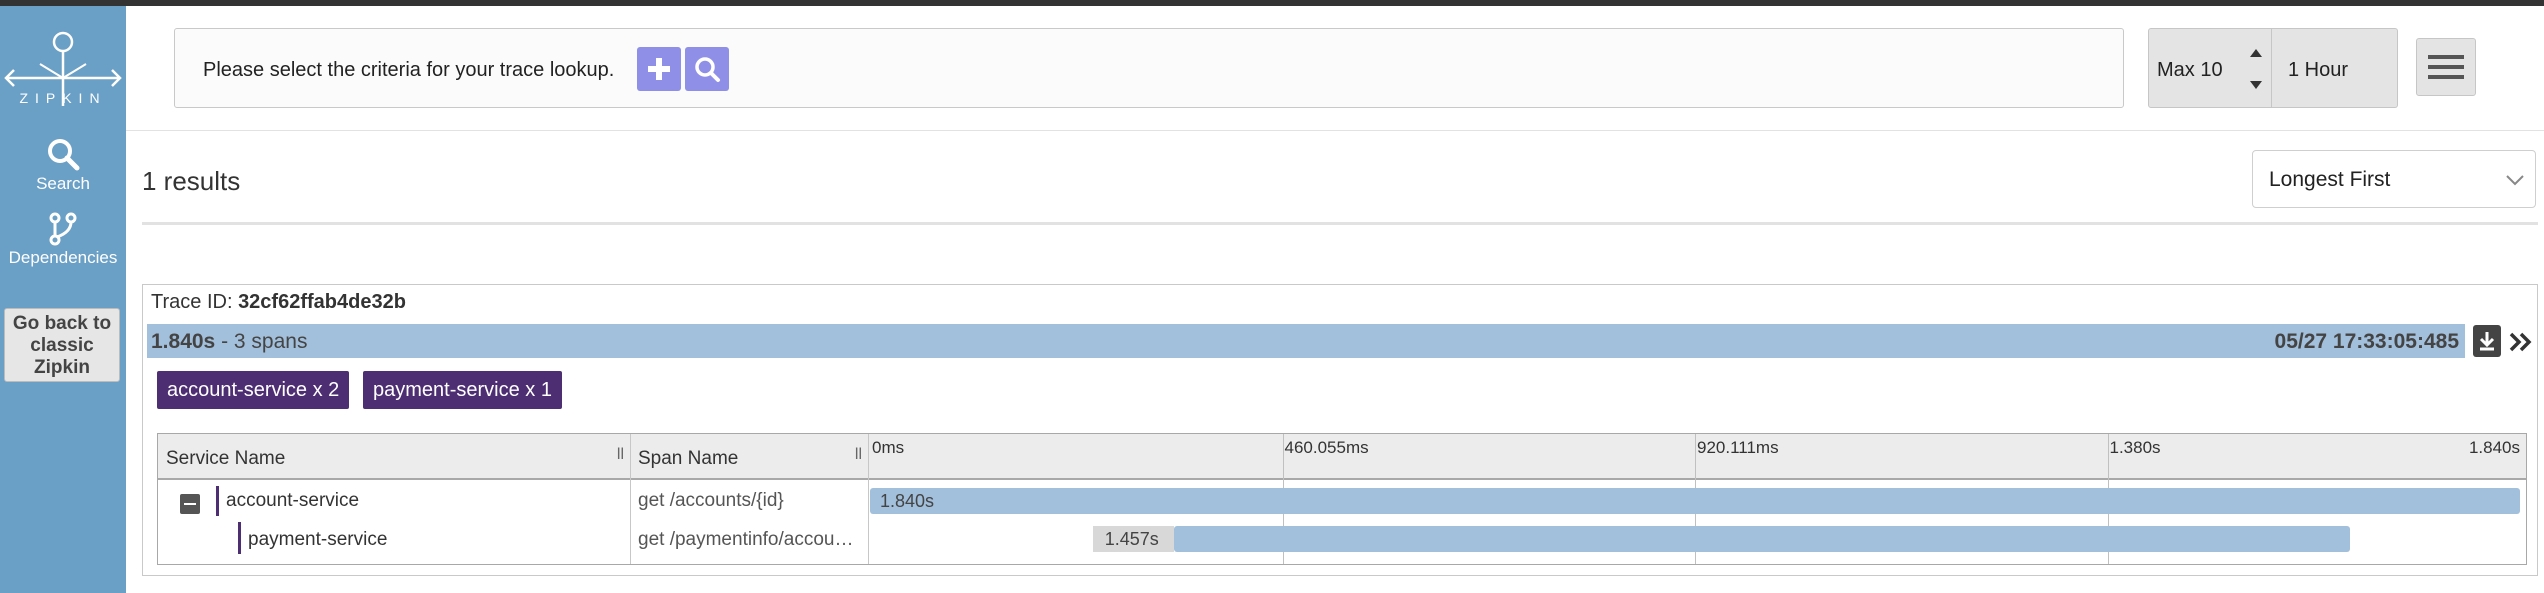 The image size is (2544, 593). I want to click on timeline-tick-label: 460.055ms, so click(1326, 447).